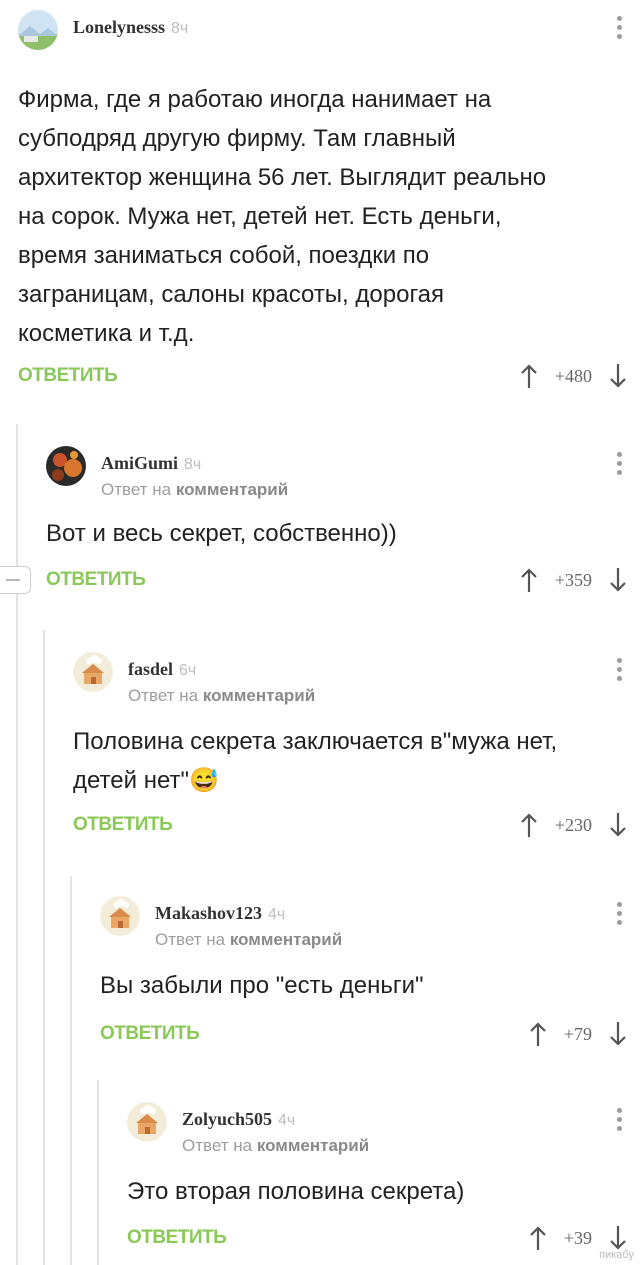 Image resolution: width=640 pixels, height=1265 pixels. Describe the element at coordinates (204, 780) in the screenshot. I see `sweat-smile-emoji-icon: 😅` at that location.